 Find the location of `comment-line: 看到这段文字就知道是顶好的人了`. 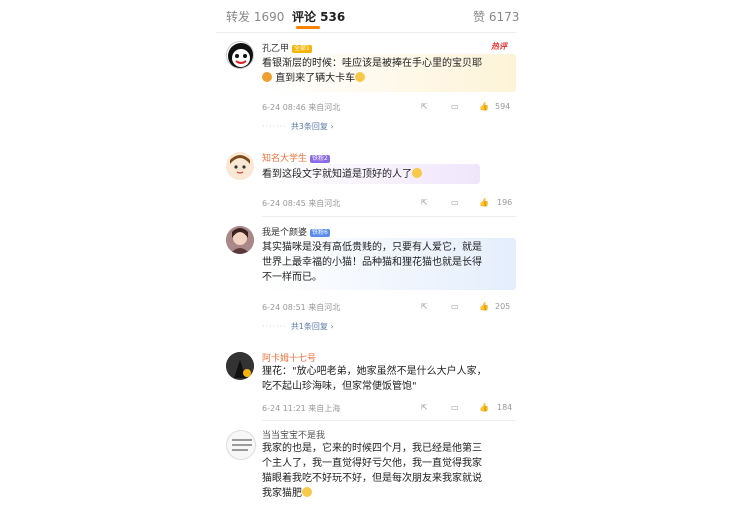

comment-line: 看到这段文字就知道是顶好的人了 is located at coordinates (337, 174).